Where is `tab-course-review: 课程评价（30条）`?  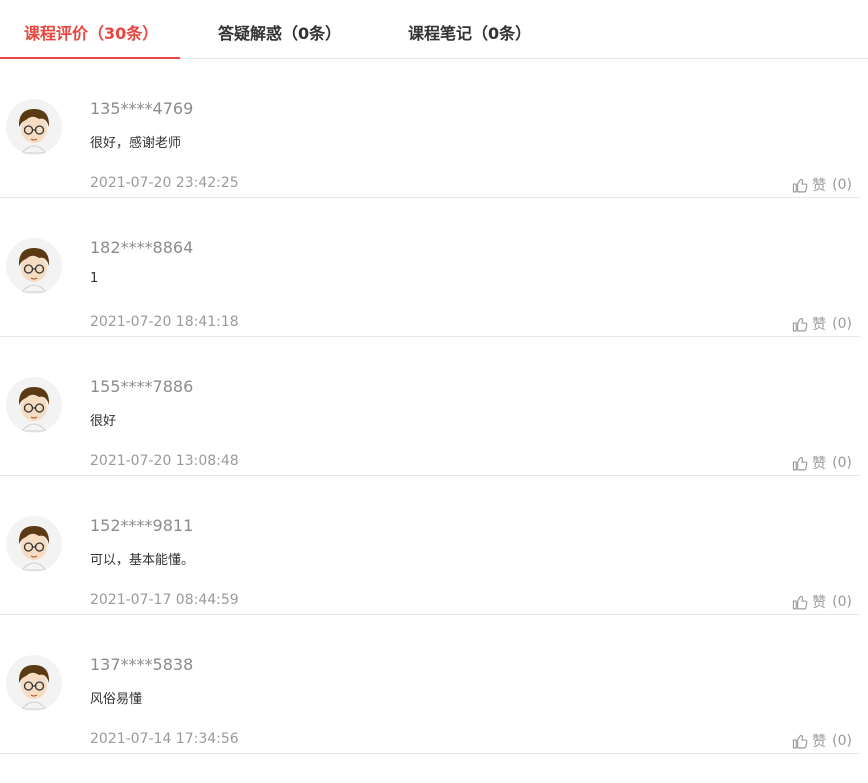 tab-course-review: 课程评价（30条） is located at coordinates (91, 29).